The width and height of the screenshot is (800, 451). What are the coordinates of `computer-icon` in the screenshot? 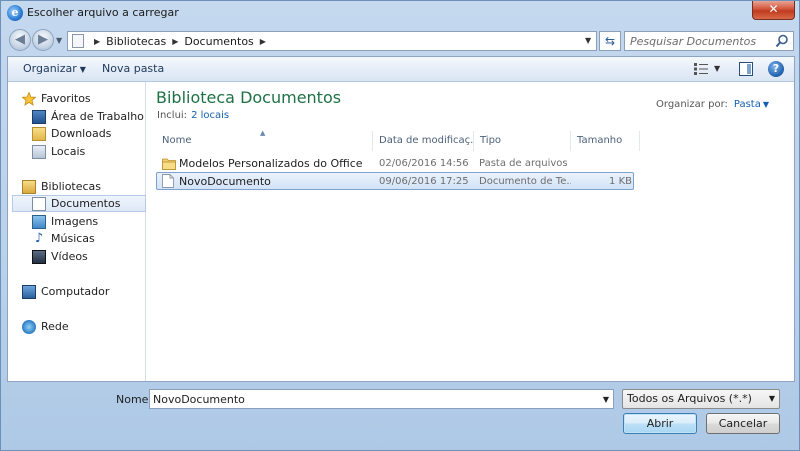 It's located at (29, 291).